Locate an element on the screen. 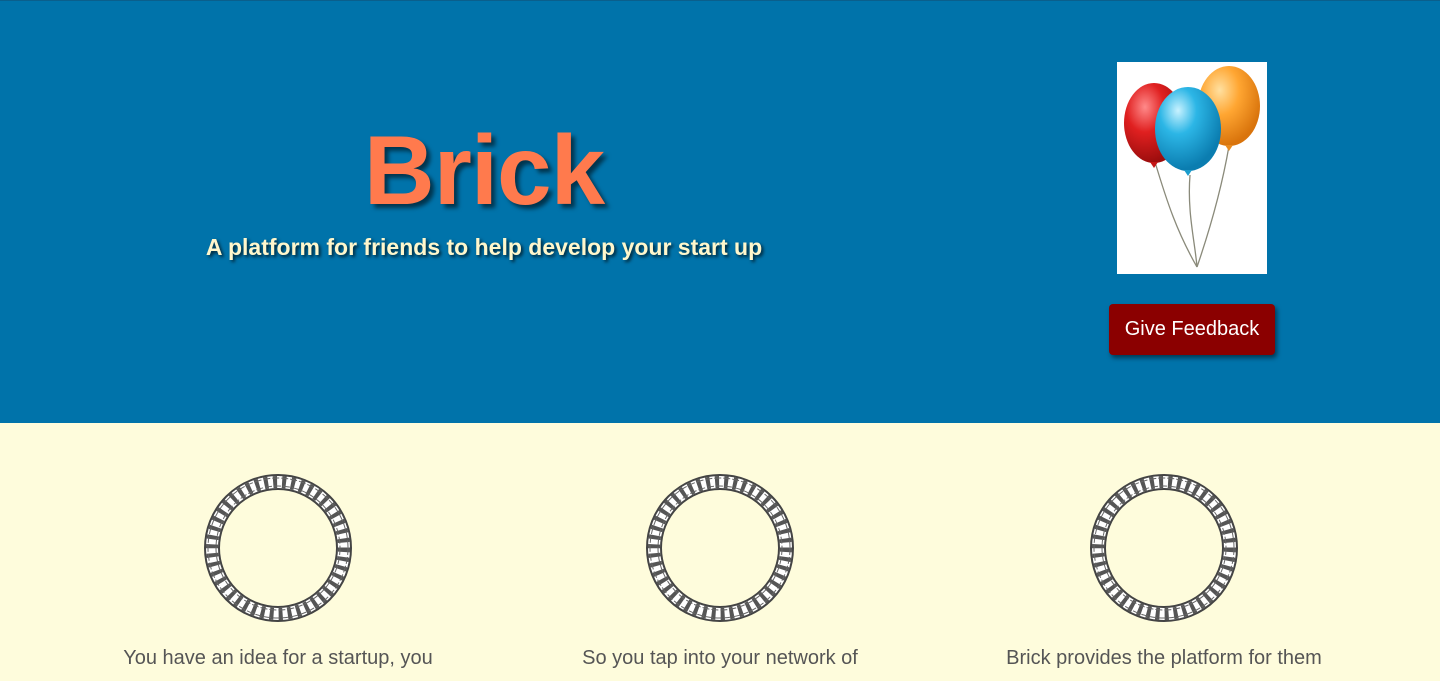 The image size is (1440, 681). feature-item-1: You have an idea for a startup, you is located at coordinates (278, 552).